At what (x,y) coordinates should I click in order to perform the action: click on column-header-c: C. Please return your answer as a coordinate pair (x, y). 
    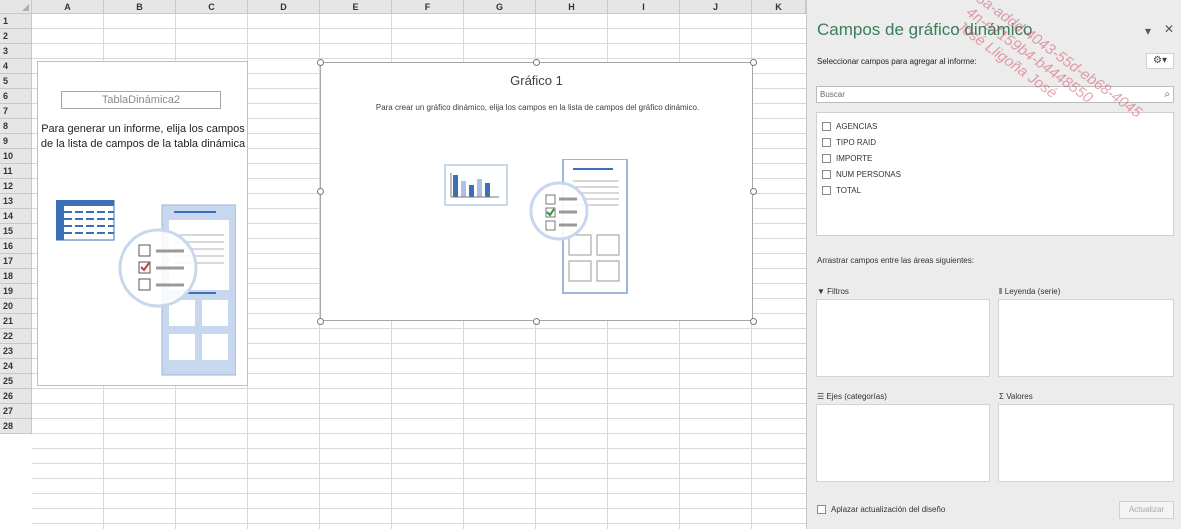
    Looking at the image, I should click on (212, 7).